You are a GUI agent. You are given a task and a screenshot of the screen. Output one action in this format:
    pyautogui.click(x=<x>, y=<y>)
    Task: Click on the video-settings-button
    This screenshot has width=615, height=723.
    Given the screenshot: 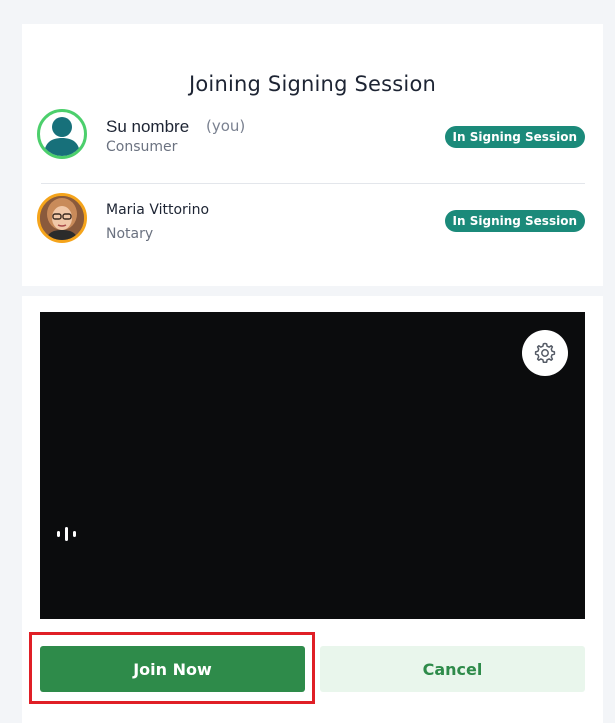 What is the action you would take?
    pyautogui.click(x=545, y=353)
    